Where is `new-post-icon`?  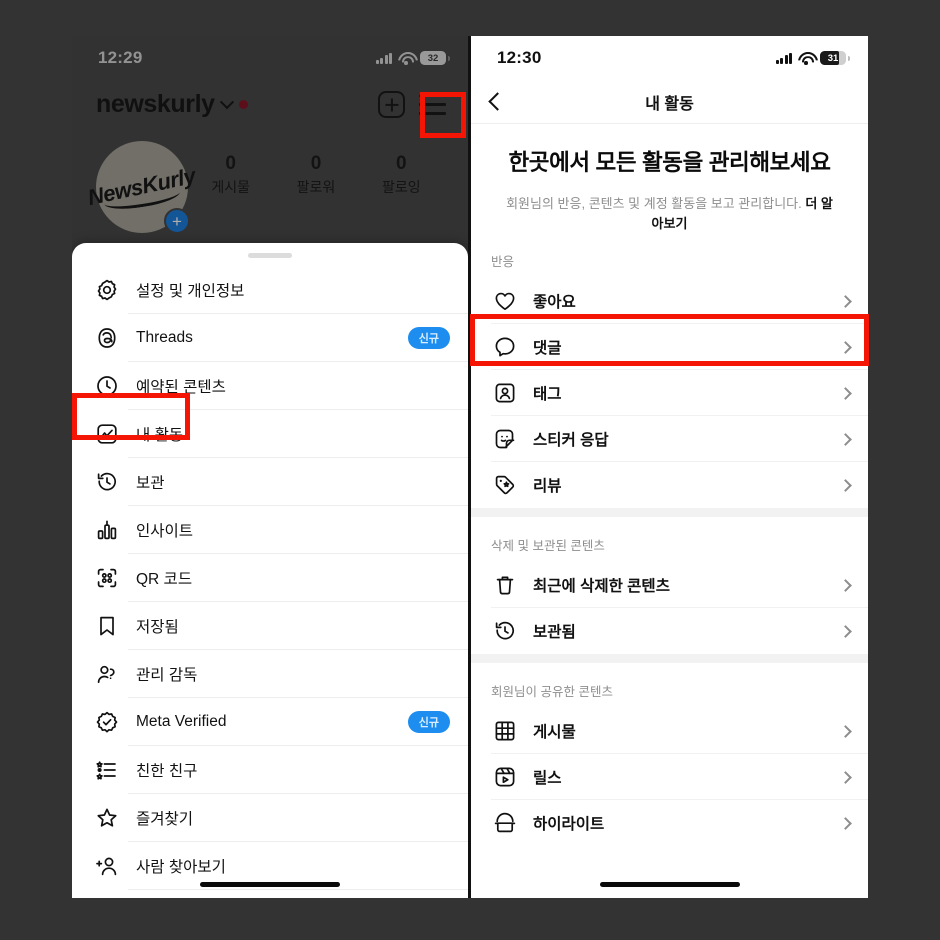
new-post-icon is located at coordinates (391, 104).